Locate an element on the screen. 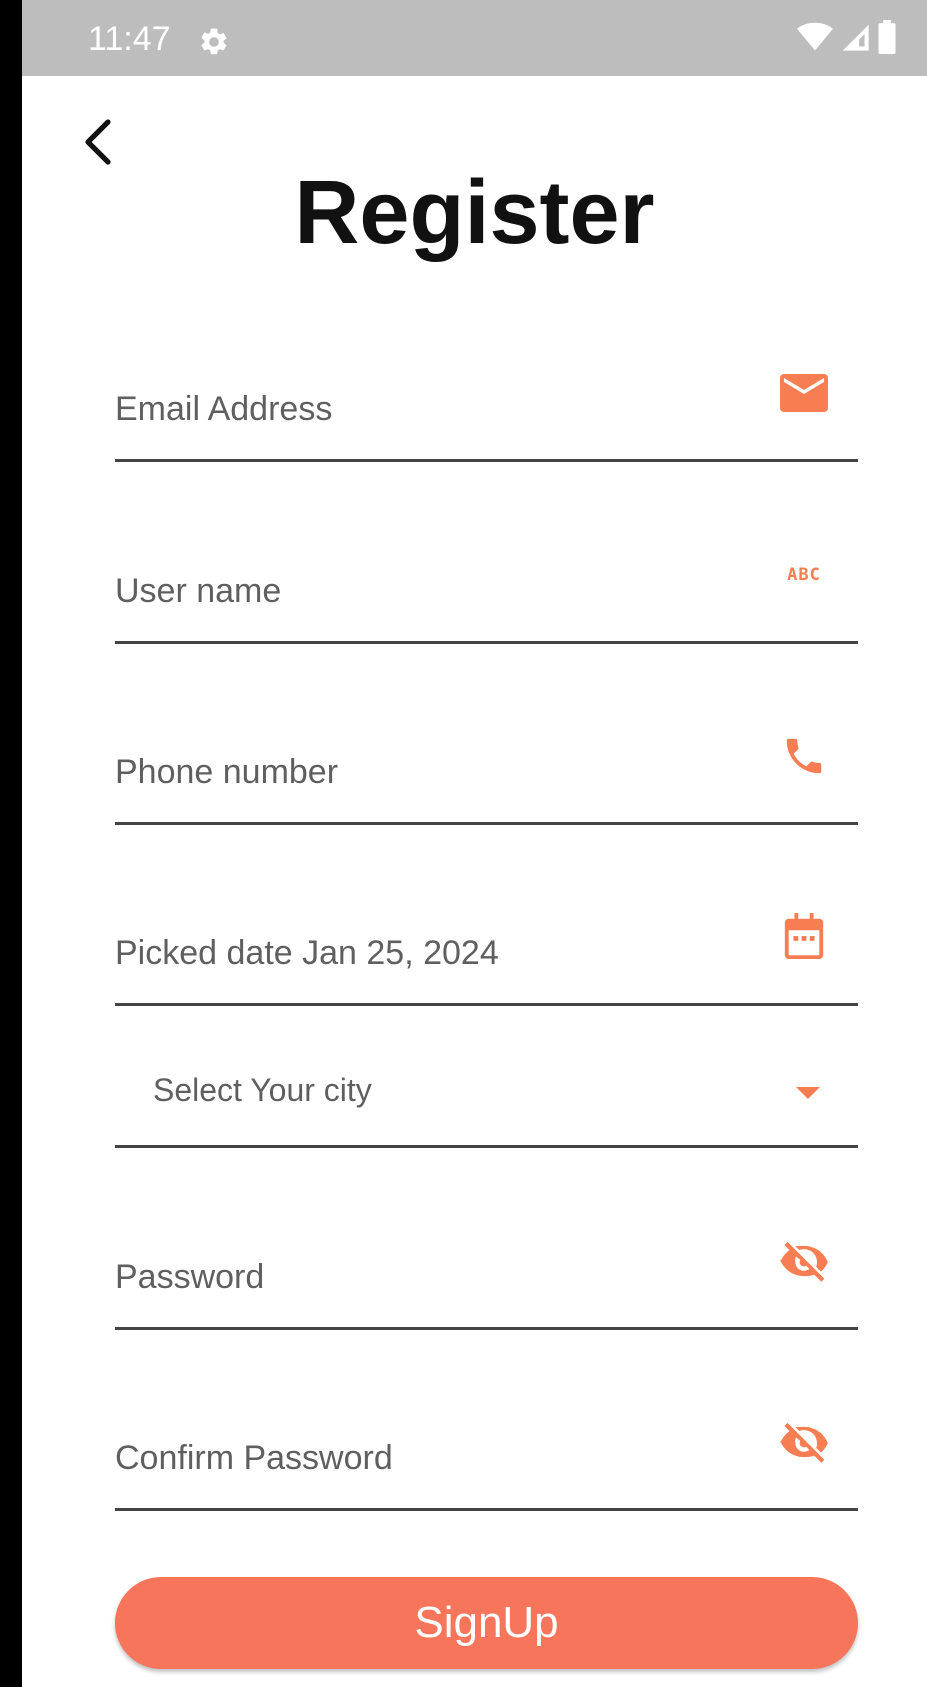  password-input is located at coordinates (425, 1277).